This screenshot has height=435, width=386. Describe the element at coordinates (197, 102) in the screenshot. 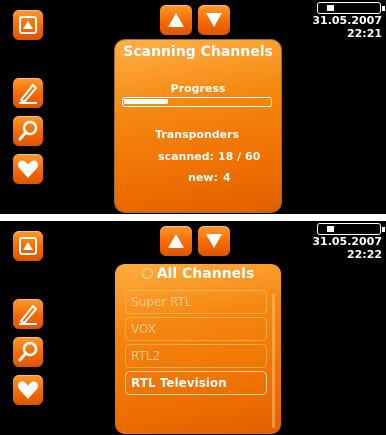

I see `progress-bar` at that location.